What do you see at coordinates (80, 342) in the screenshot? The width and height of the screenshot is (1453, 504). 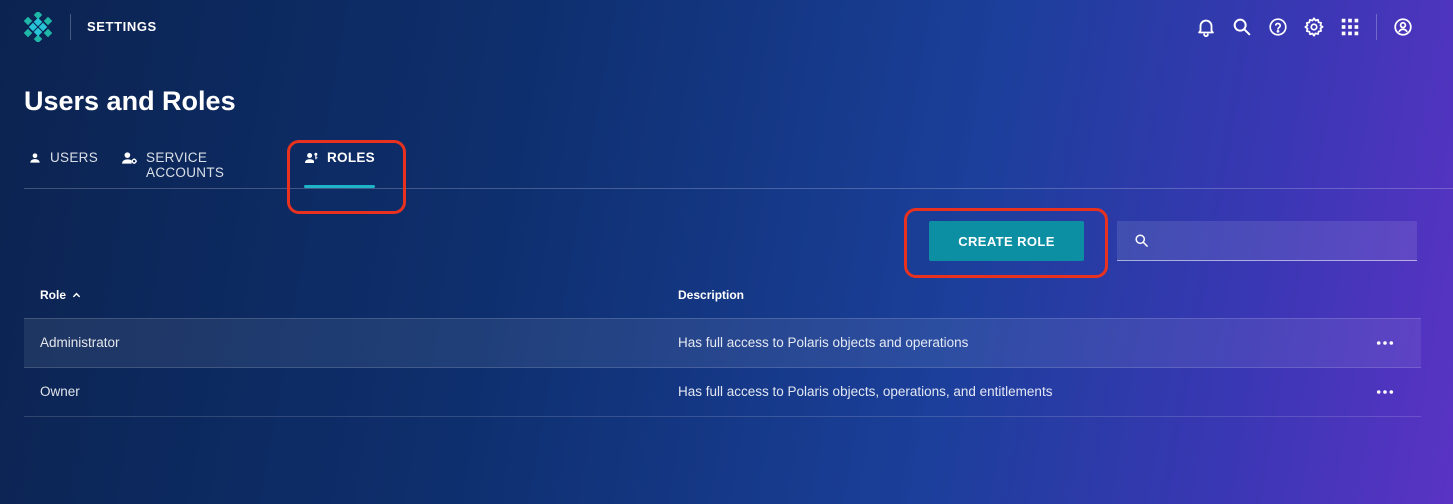 I see `role-name: Administrator` at bounding box center [80, 342].